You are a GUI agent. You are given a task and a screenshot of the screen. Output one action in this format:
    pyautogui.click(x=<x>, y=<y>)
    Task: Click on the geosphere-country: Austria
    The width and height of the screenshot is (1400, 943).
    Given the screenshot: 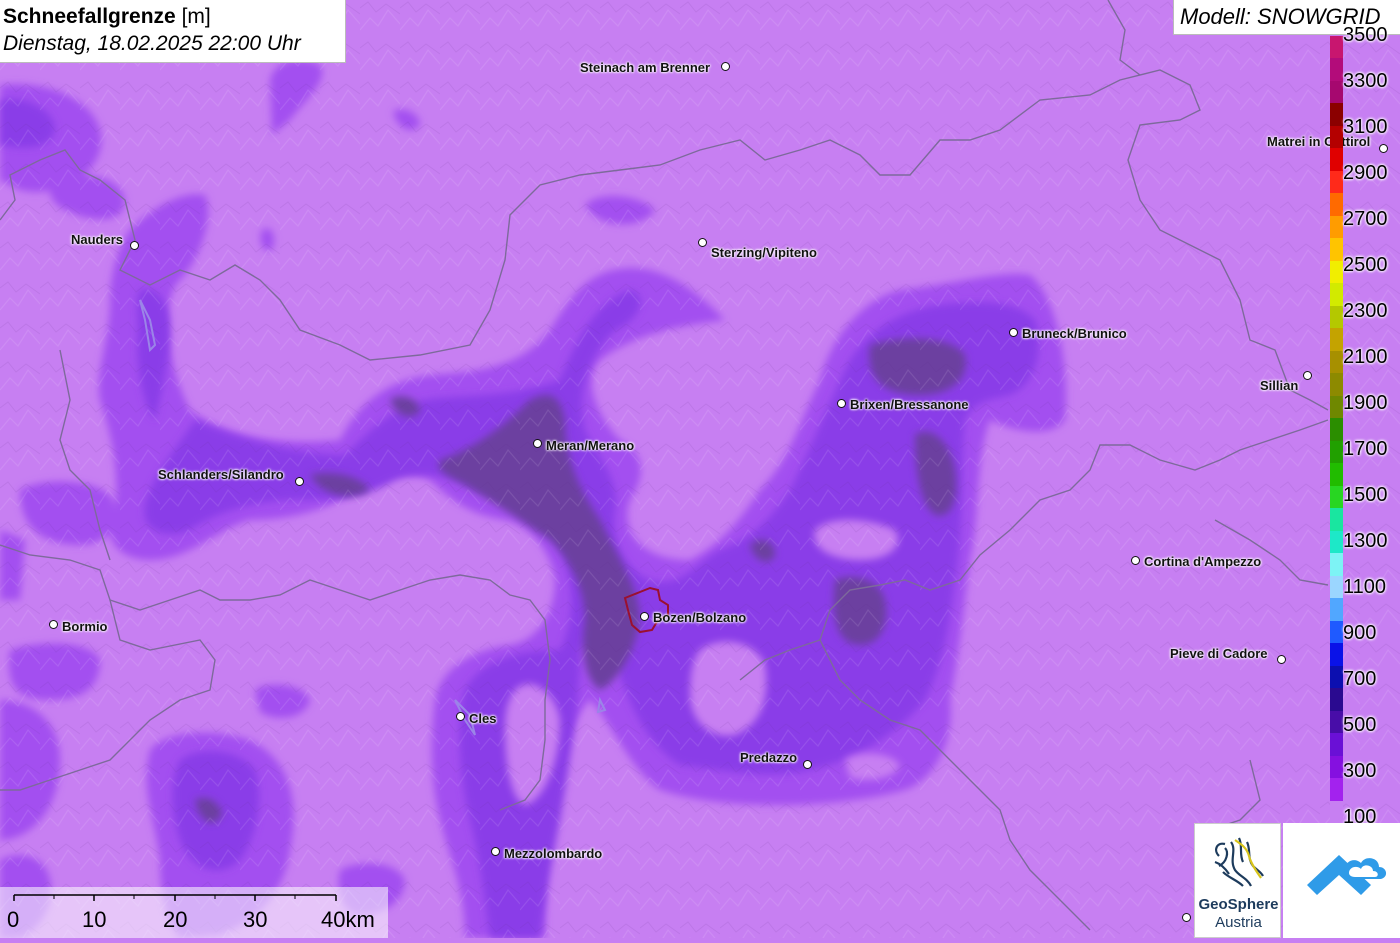 What is the action you would take?
    pyautogui.click(x=1238, y=922)
    